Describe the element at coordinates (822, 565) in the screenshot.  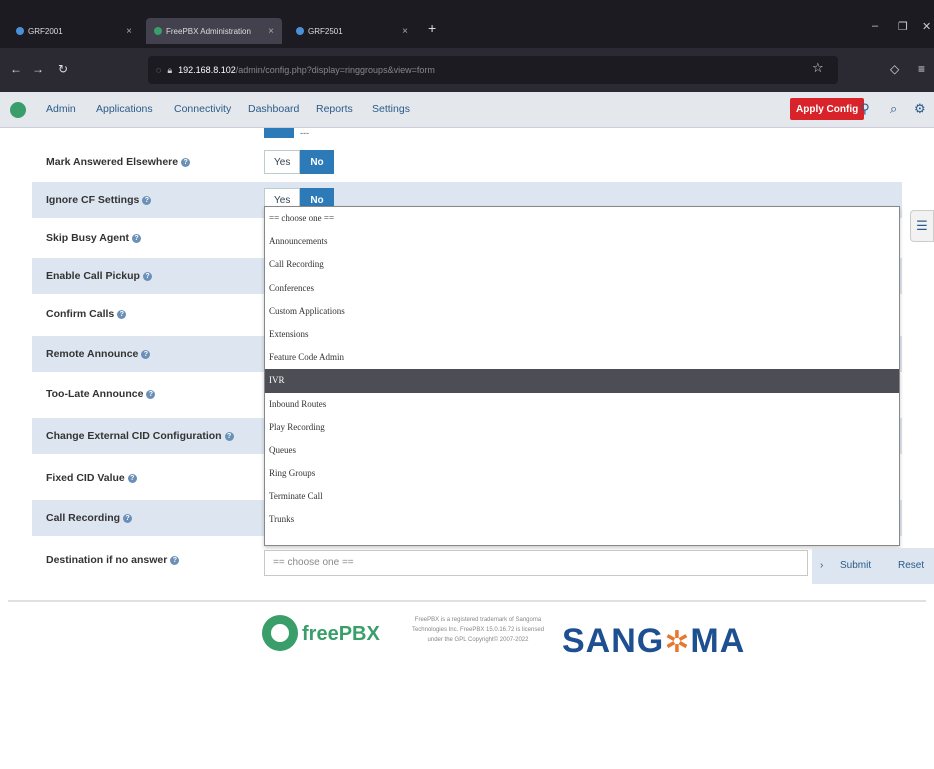
I see `chevron-right-icon: ›` at that location.